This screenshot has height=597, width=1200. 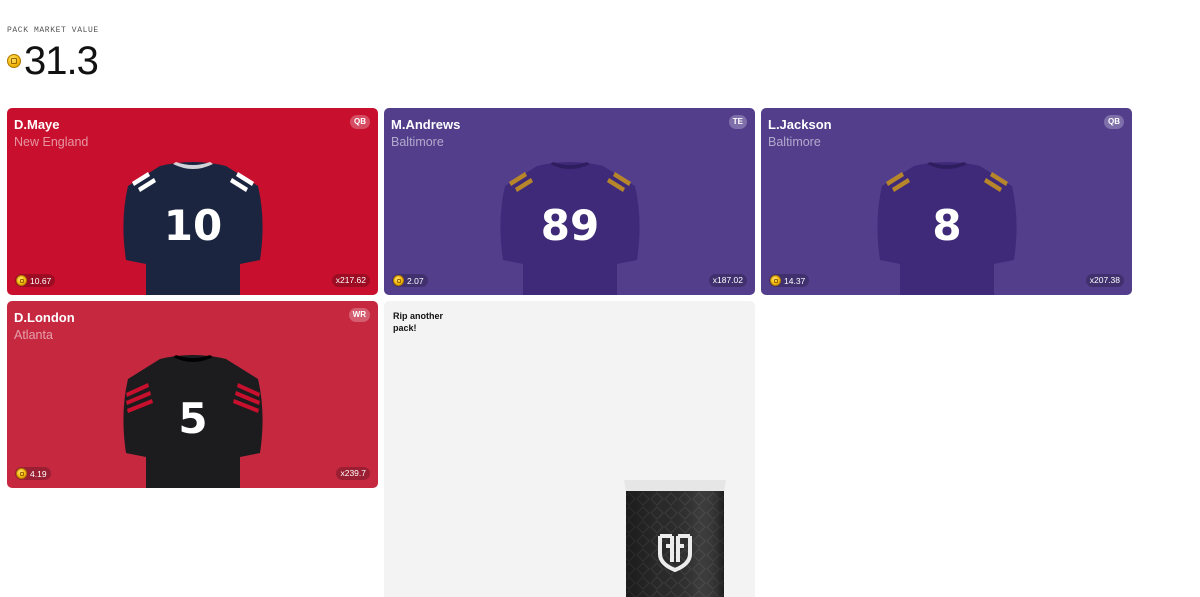 What do you see at coordinates (800, 124) in the screenshot?
I see `player-name: L.Jackson` at bounding box center [800, 124].